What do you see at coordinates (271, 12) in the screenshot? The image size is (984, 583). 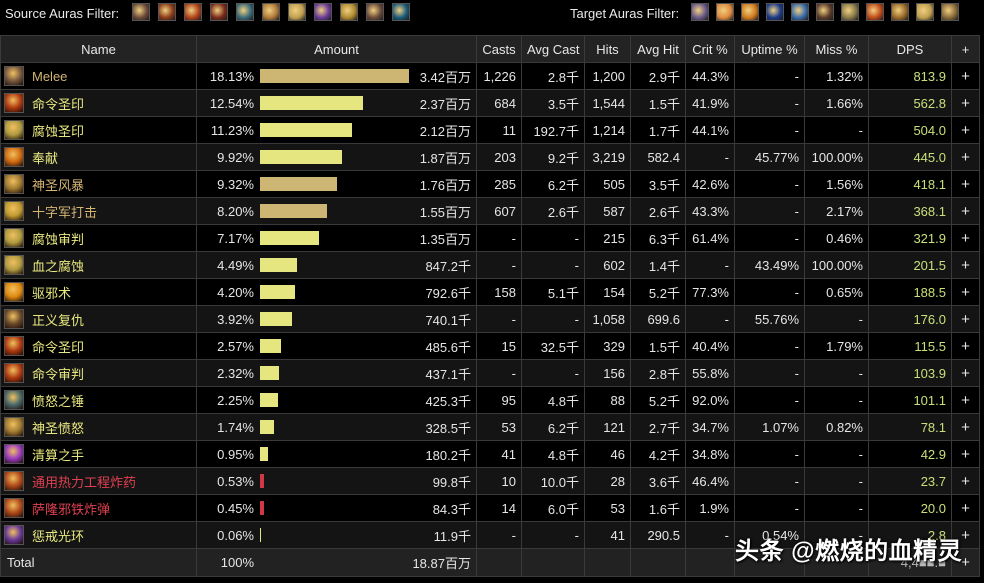 I see `golden-hammer-icon` at bounding box center [271, 12].